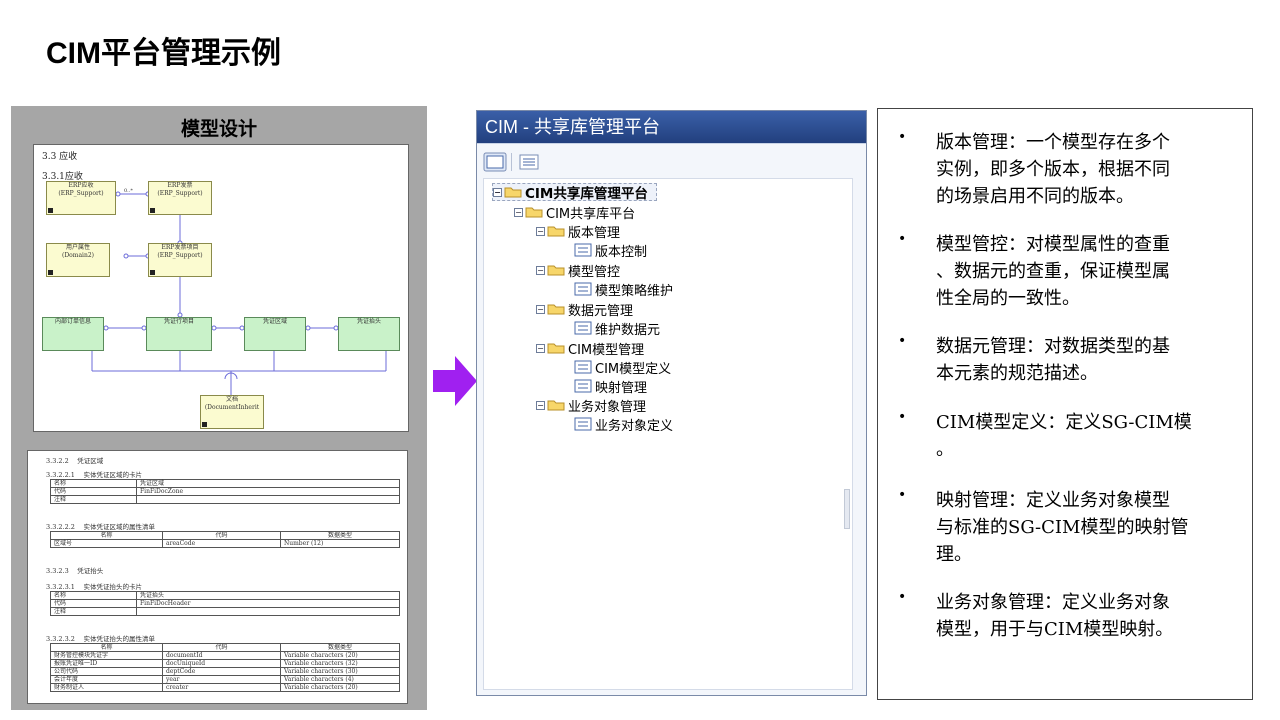  What do you see at coordinates (369, 334) in the screenshot?
I see `uml-class-voucher-header: 凭证抬头` at bounding box center [369, 334].